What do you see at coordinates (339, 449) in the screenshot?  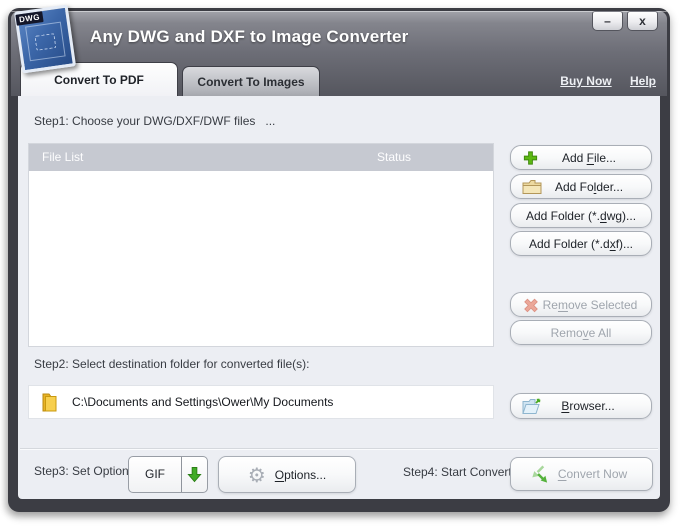 I see `bottom-divider` at bounding box center [339, 449].